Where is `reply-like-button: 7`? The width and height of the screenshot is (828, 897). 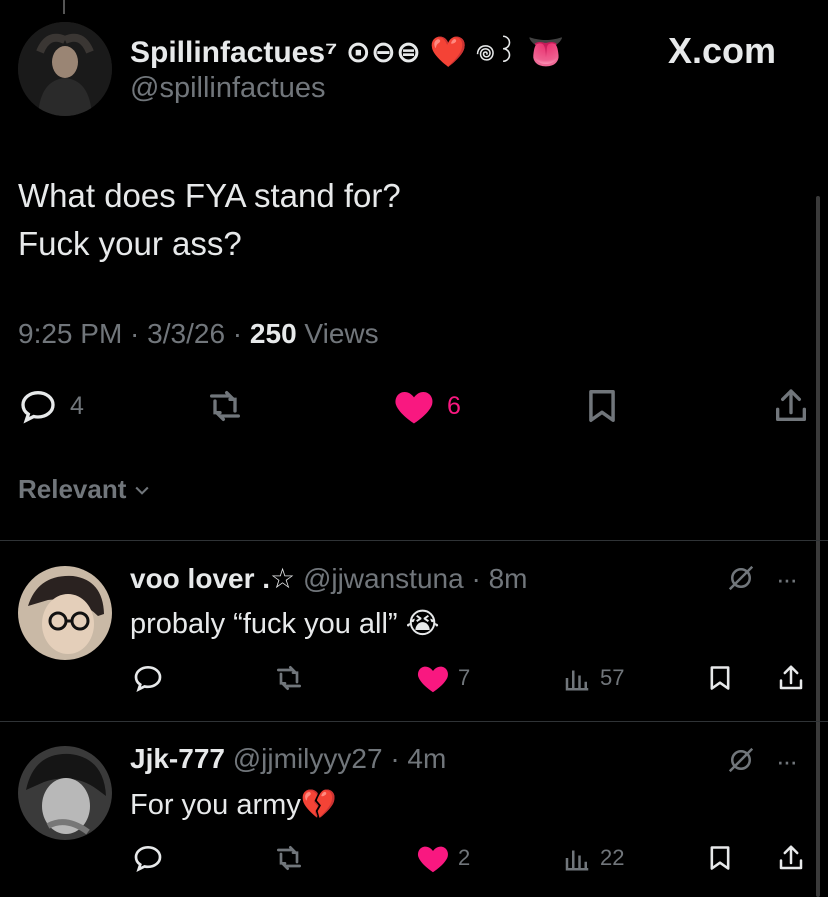 reply-like-button: 7 is located at coordinates (443, 678).